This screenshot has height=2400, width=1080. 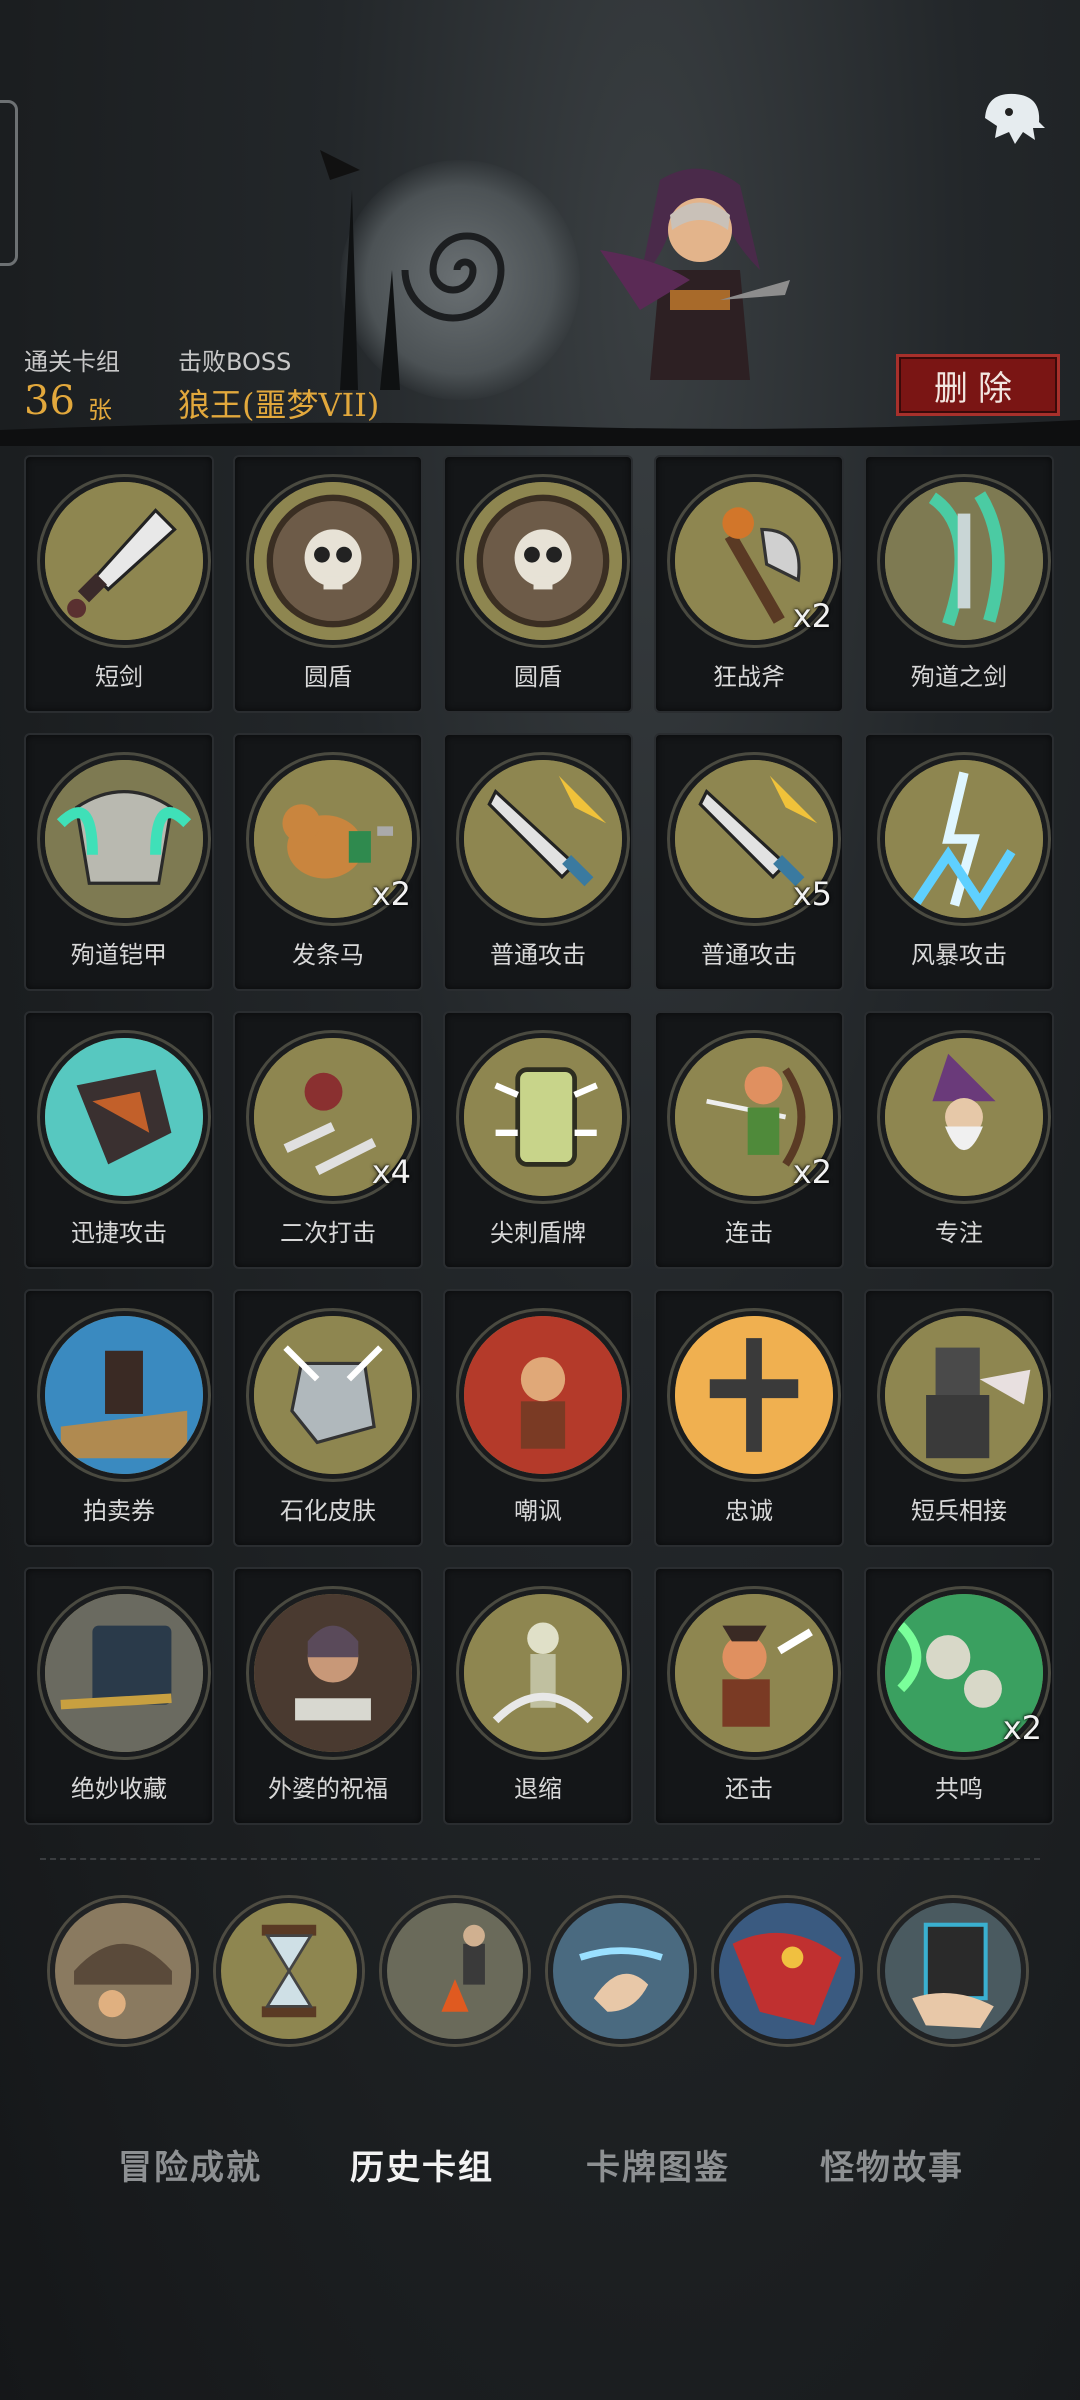 What do you see at coordinates (754, 1395) in the screenshot?
I see `cross-icon` at bounding box center [754, 1395].